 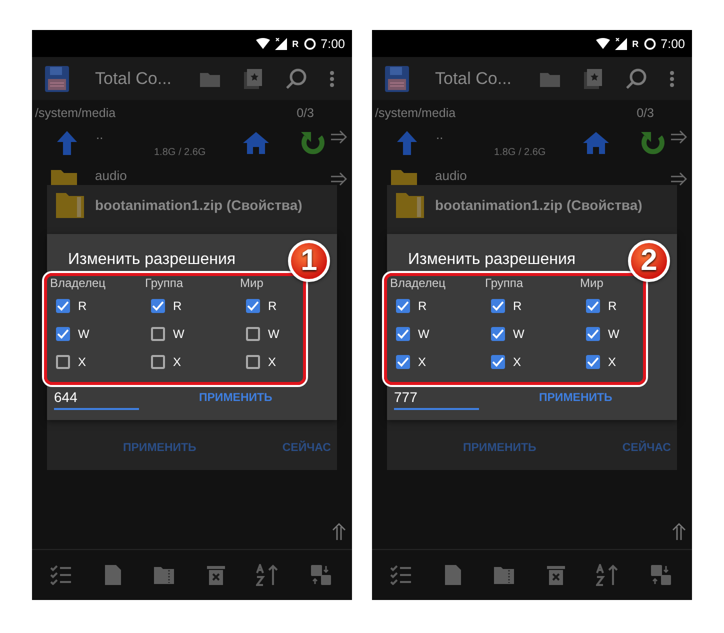 What do you see at coordinates (592, 284) in the screenshot?
I see `column-heading: Мир` at bounding box center [592, 284].